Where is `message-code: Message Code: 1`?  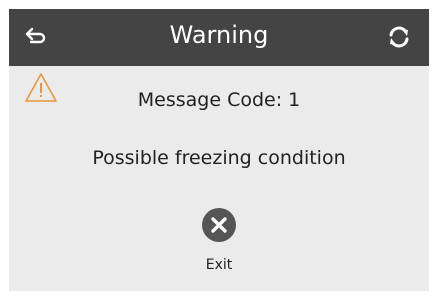 message-code: Message Code: 1 is located at coordinates (219, 100).